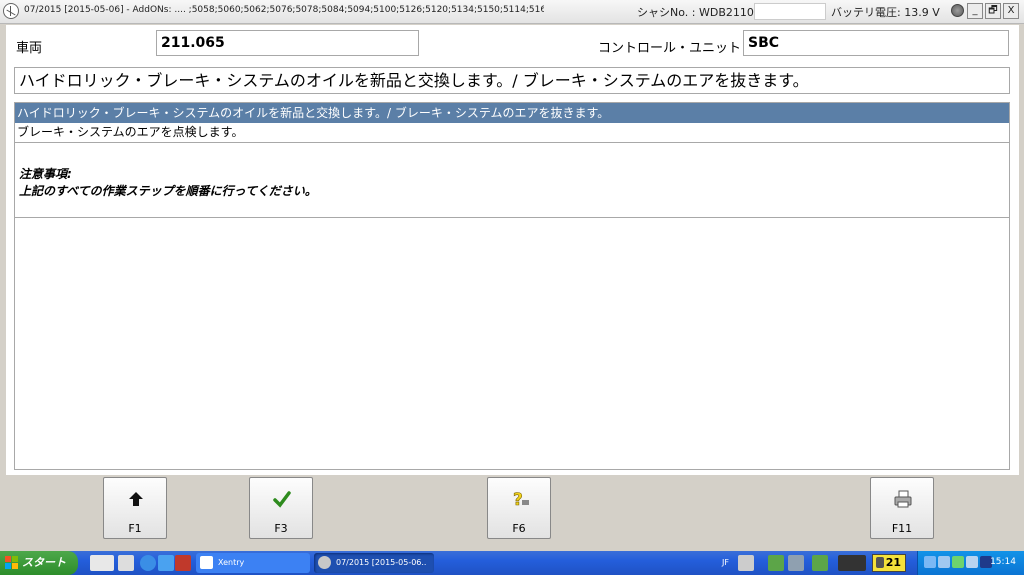  Describe the element at coordinates (726, 12) in the screenshot. I see `chassis-value: WDB2110` at that location.